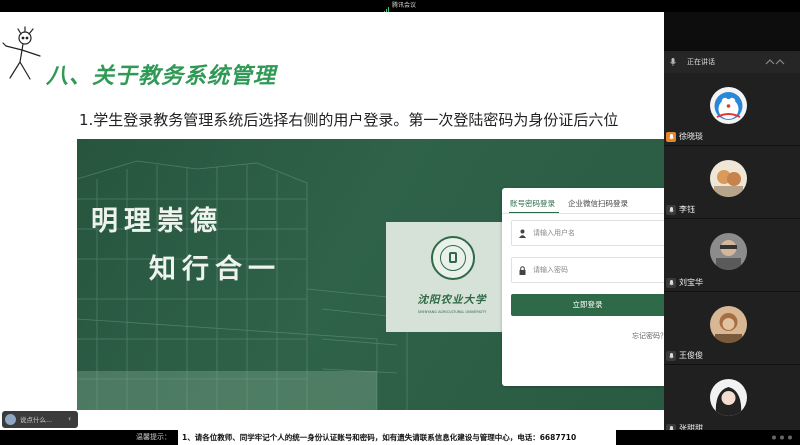  I want to click on app-title-bar: 腾讯会议, so click(400, 6).